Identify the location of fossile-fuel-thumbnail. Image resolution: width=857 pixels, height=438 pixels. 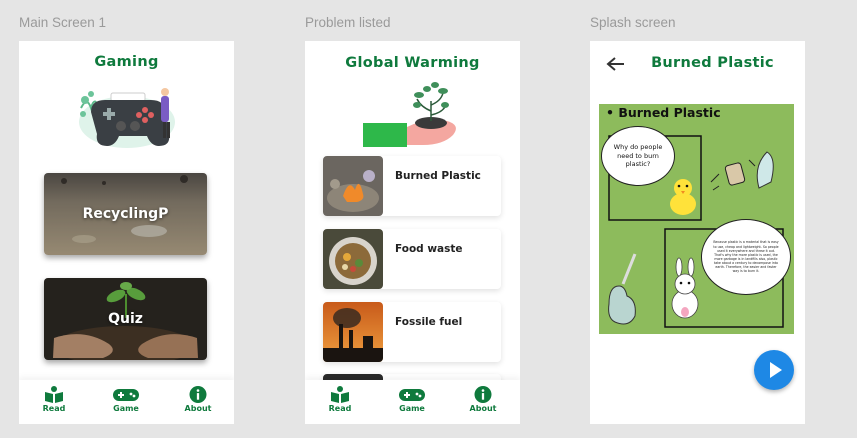
(353, 332).